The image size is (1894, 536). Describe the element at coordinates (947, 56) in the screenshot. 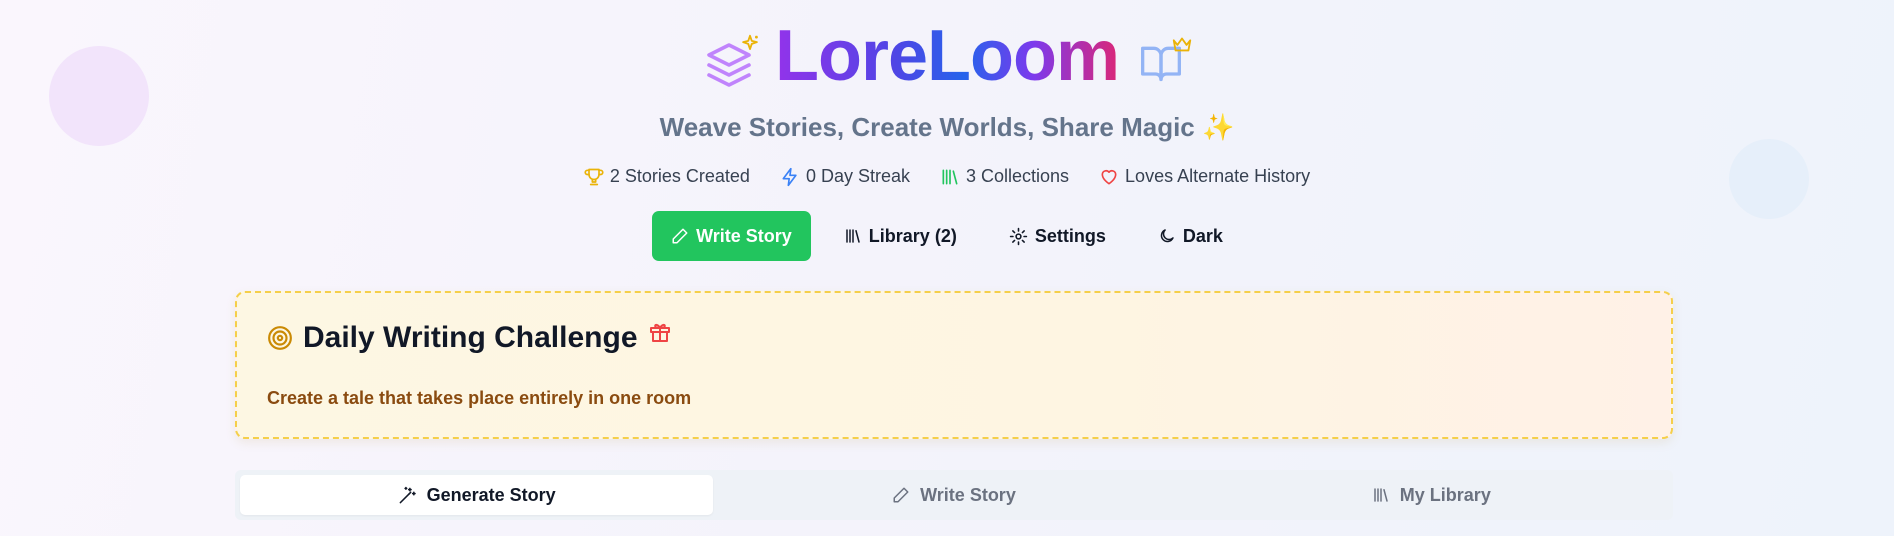

I see `app-title: LoreLoom` at that location.